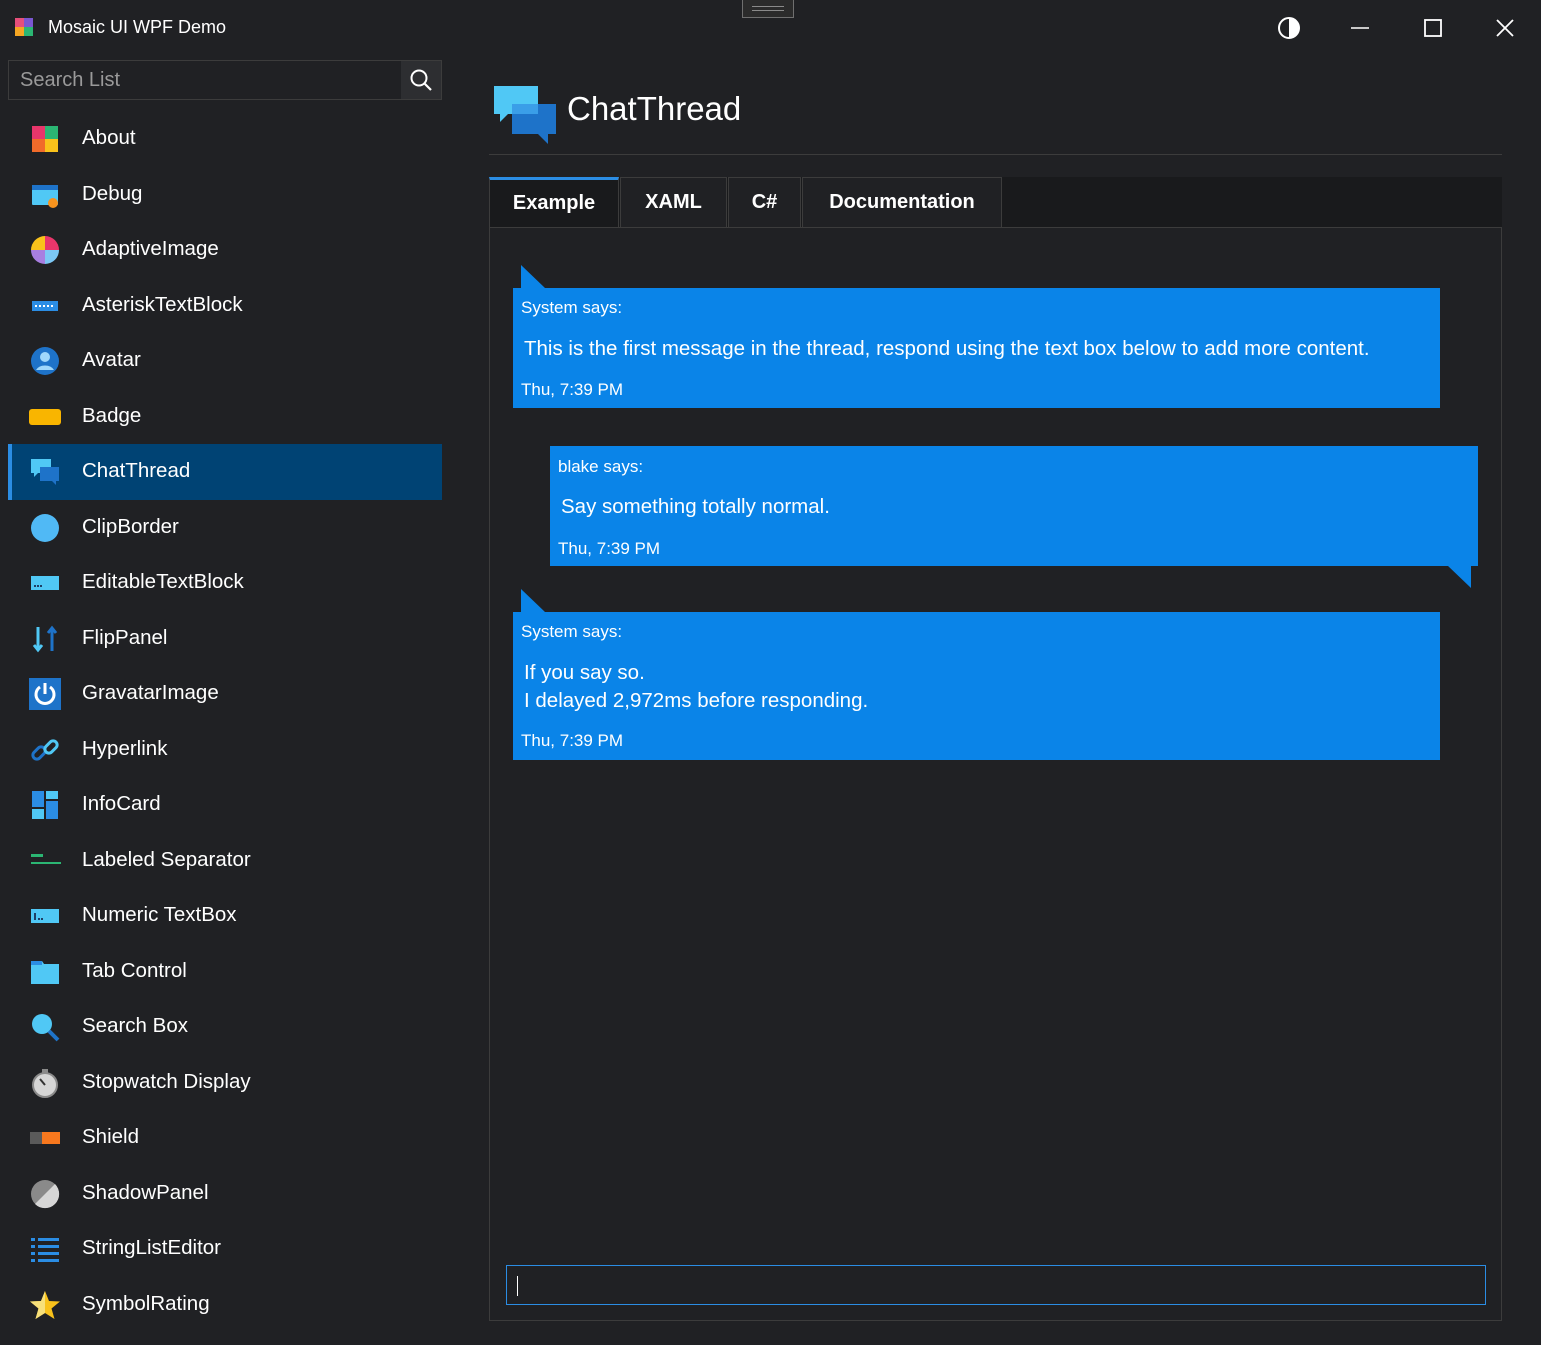 This screenshot has width=1541, height=1345. Describe the element at coordinates (768, 9) in the screenshot. I see `drag-handle` at that location.